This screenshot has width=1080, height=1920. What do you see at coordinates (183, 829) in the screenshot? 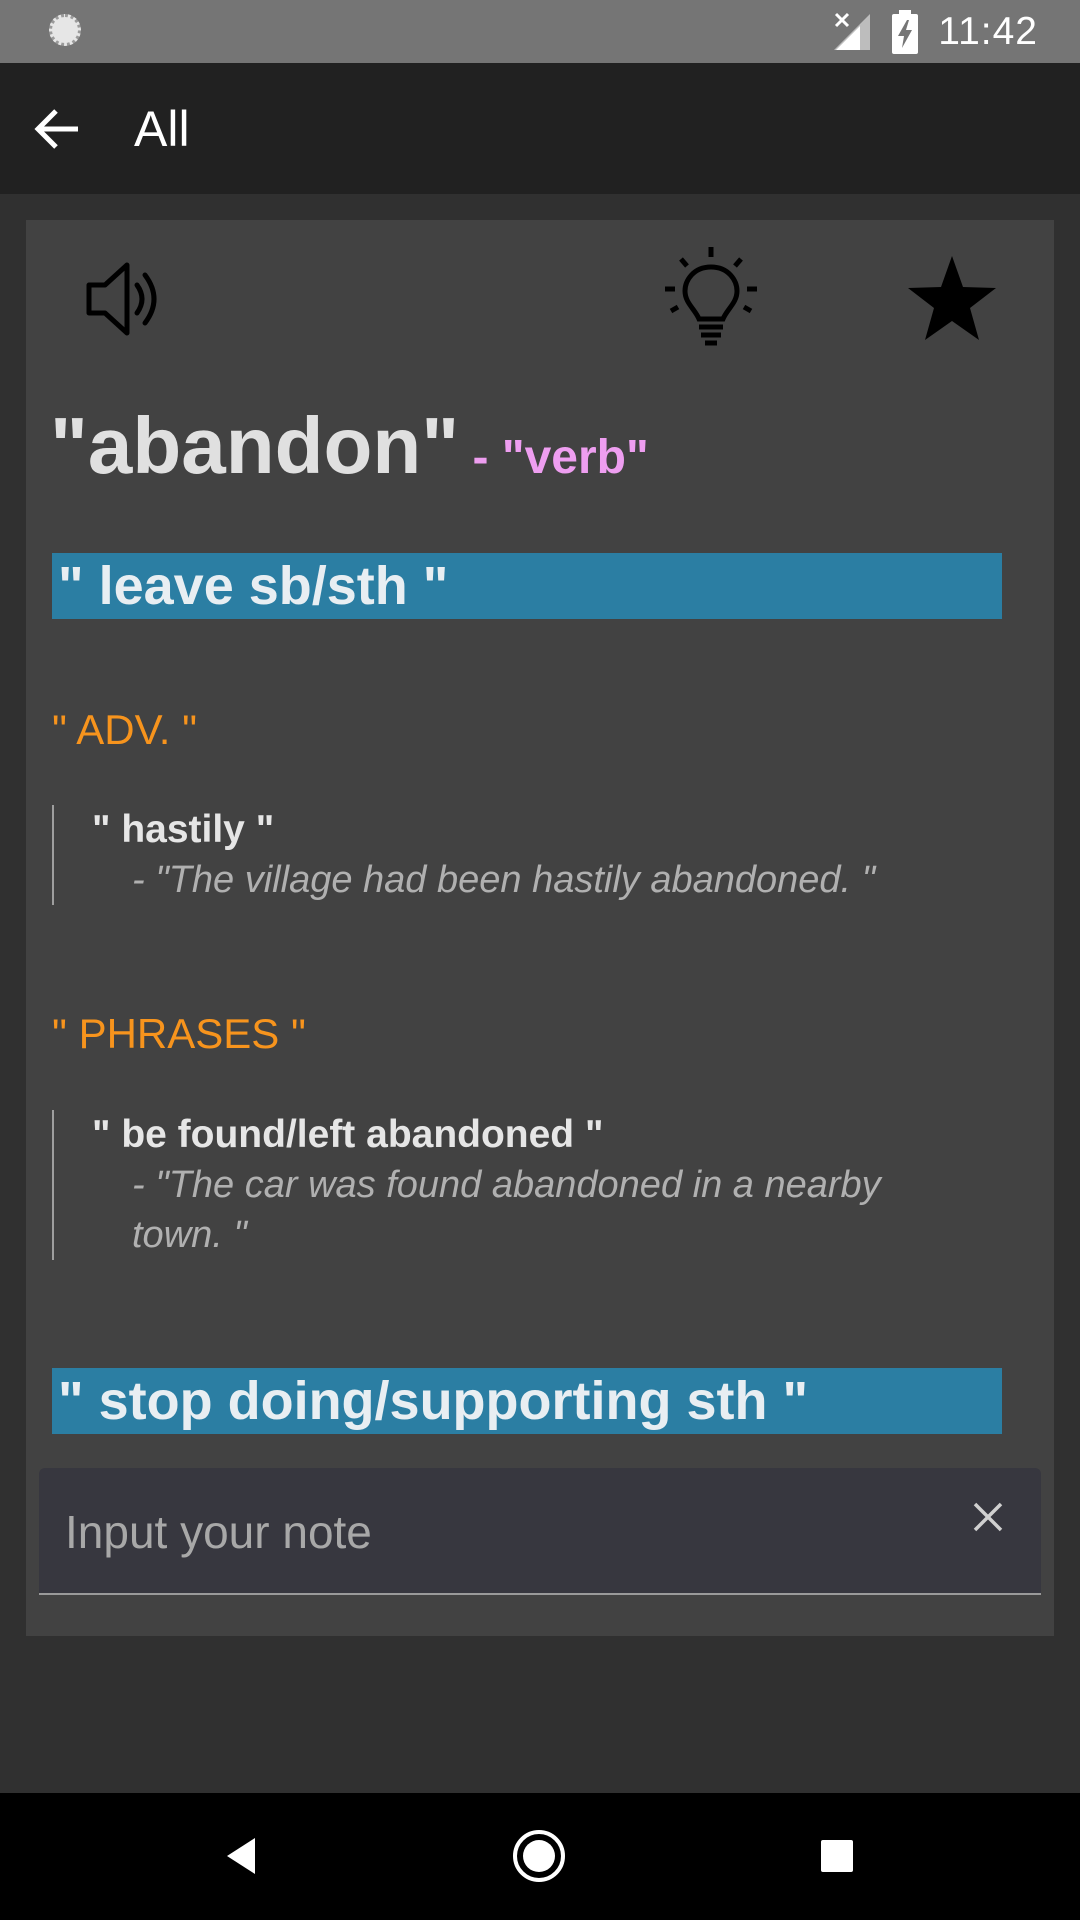
I see `collocation-text: " hastily "` at bounding box center [183, 829].